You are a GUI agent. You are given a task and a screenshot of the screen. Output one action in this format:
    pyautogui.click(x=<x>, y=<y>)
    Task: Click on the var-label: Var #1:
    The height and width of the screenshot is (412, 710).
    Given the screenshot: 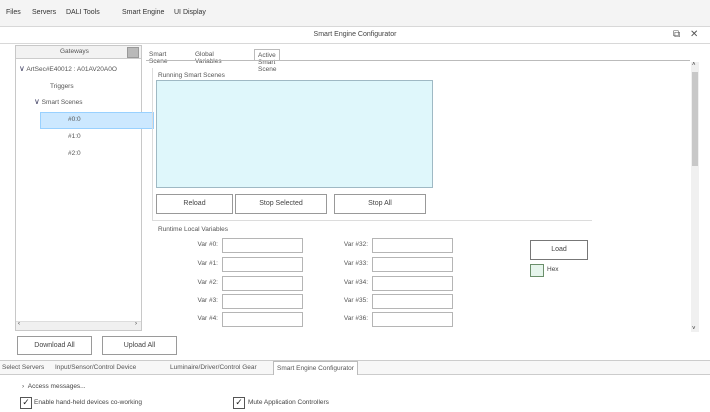 What is the action you would take?
    pyautogui.click(x=207, y=263)
    